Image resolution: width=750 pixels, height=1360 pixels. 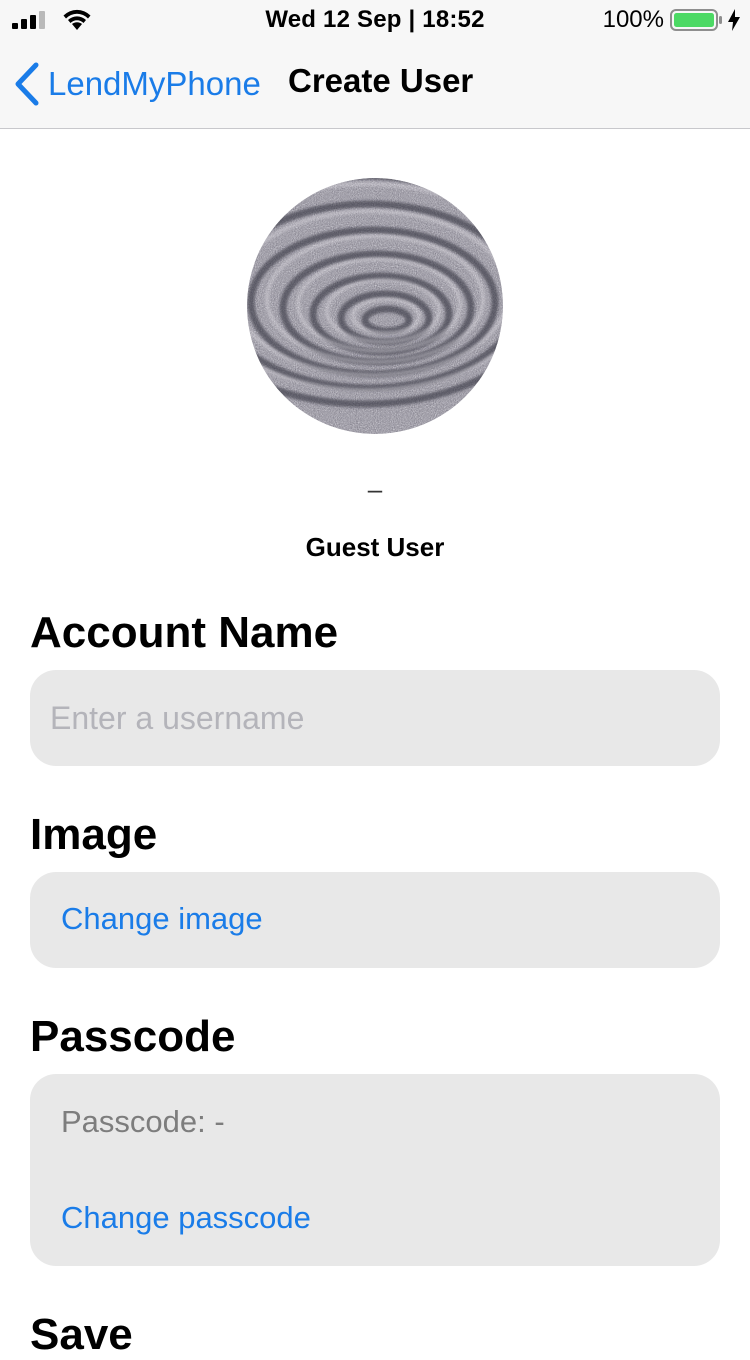 What do you see at coordinates (696, 20) in the screenshot?
I see `battery-icon` at bounding box center [696, 20].